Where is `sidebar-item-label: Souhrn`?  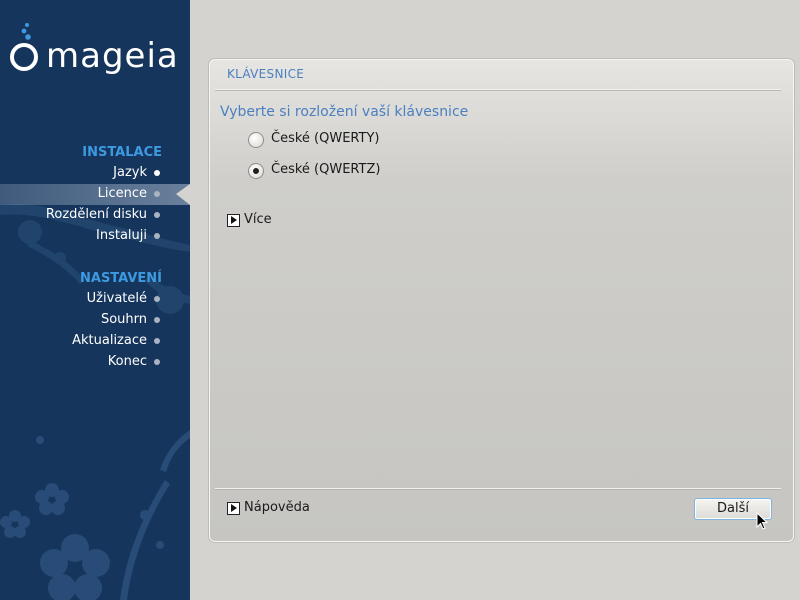
sidebar-item-label: Souhrn is located at coordinates (123, 319).